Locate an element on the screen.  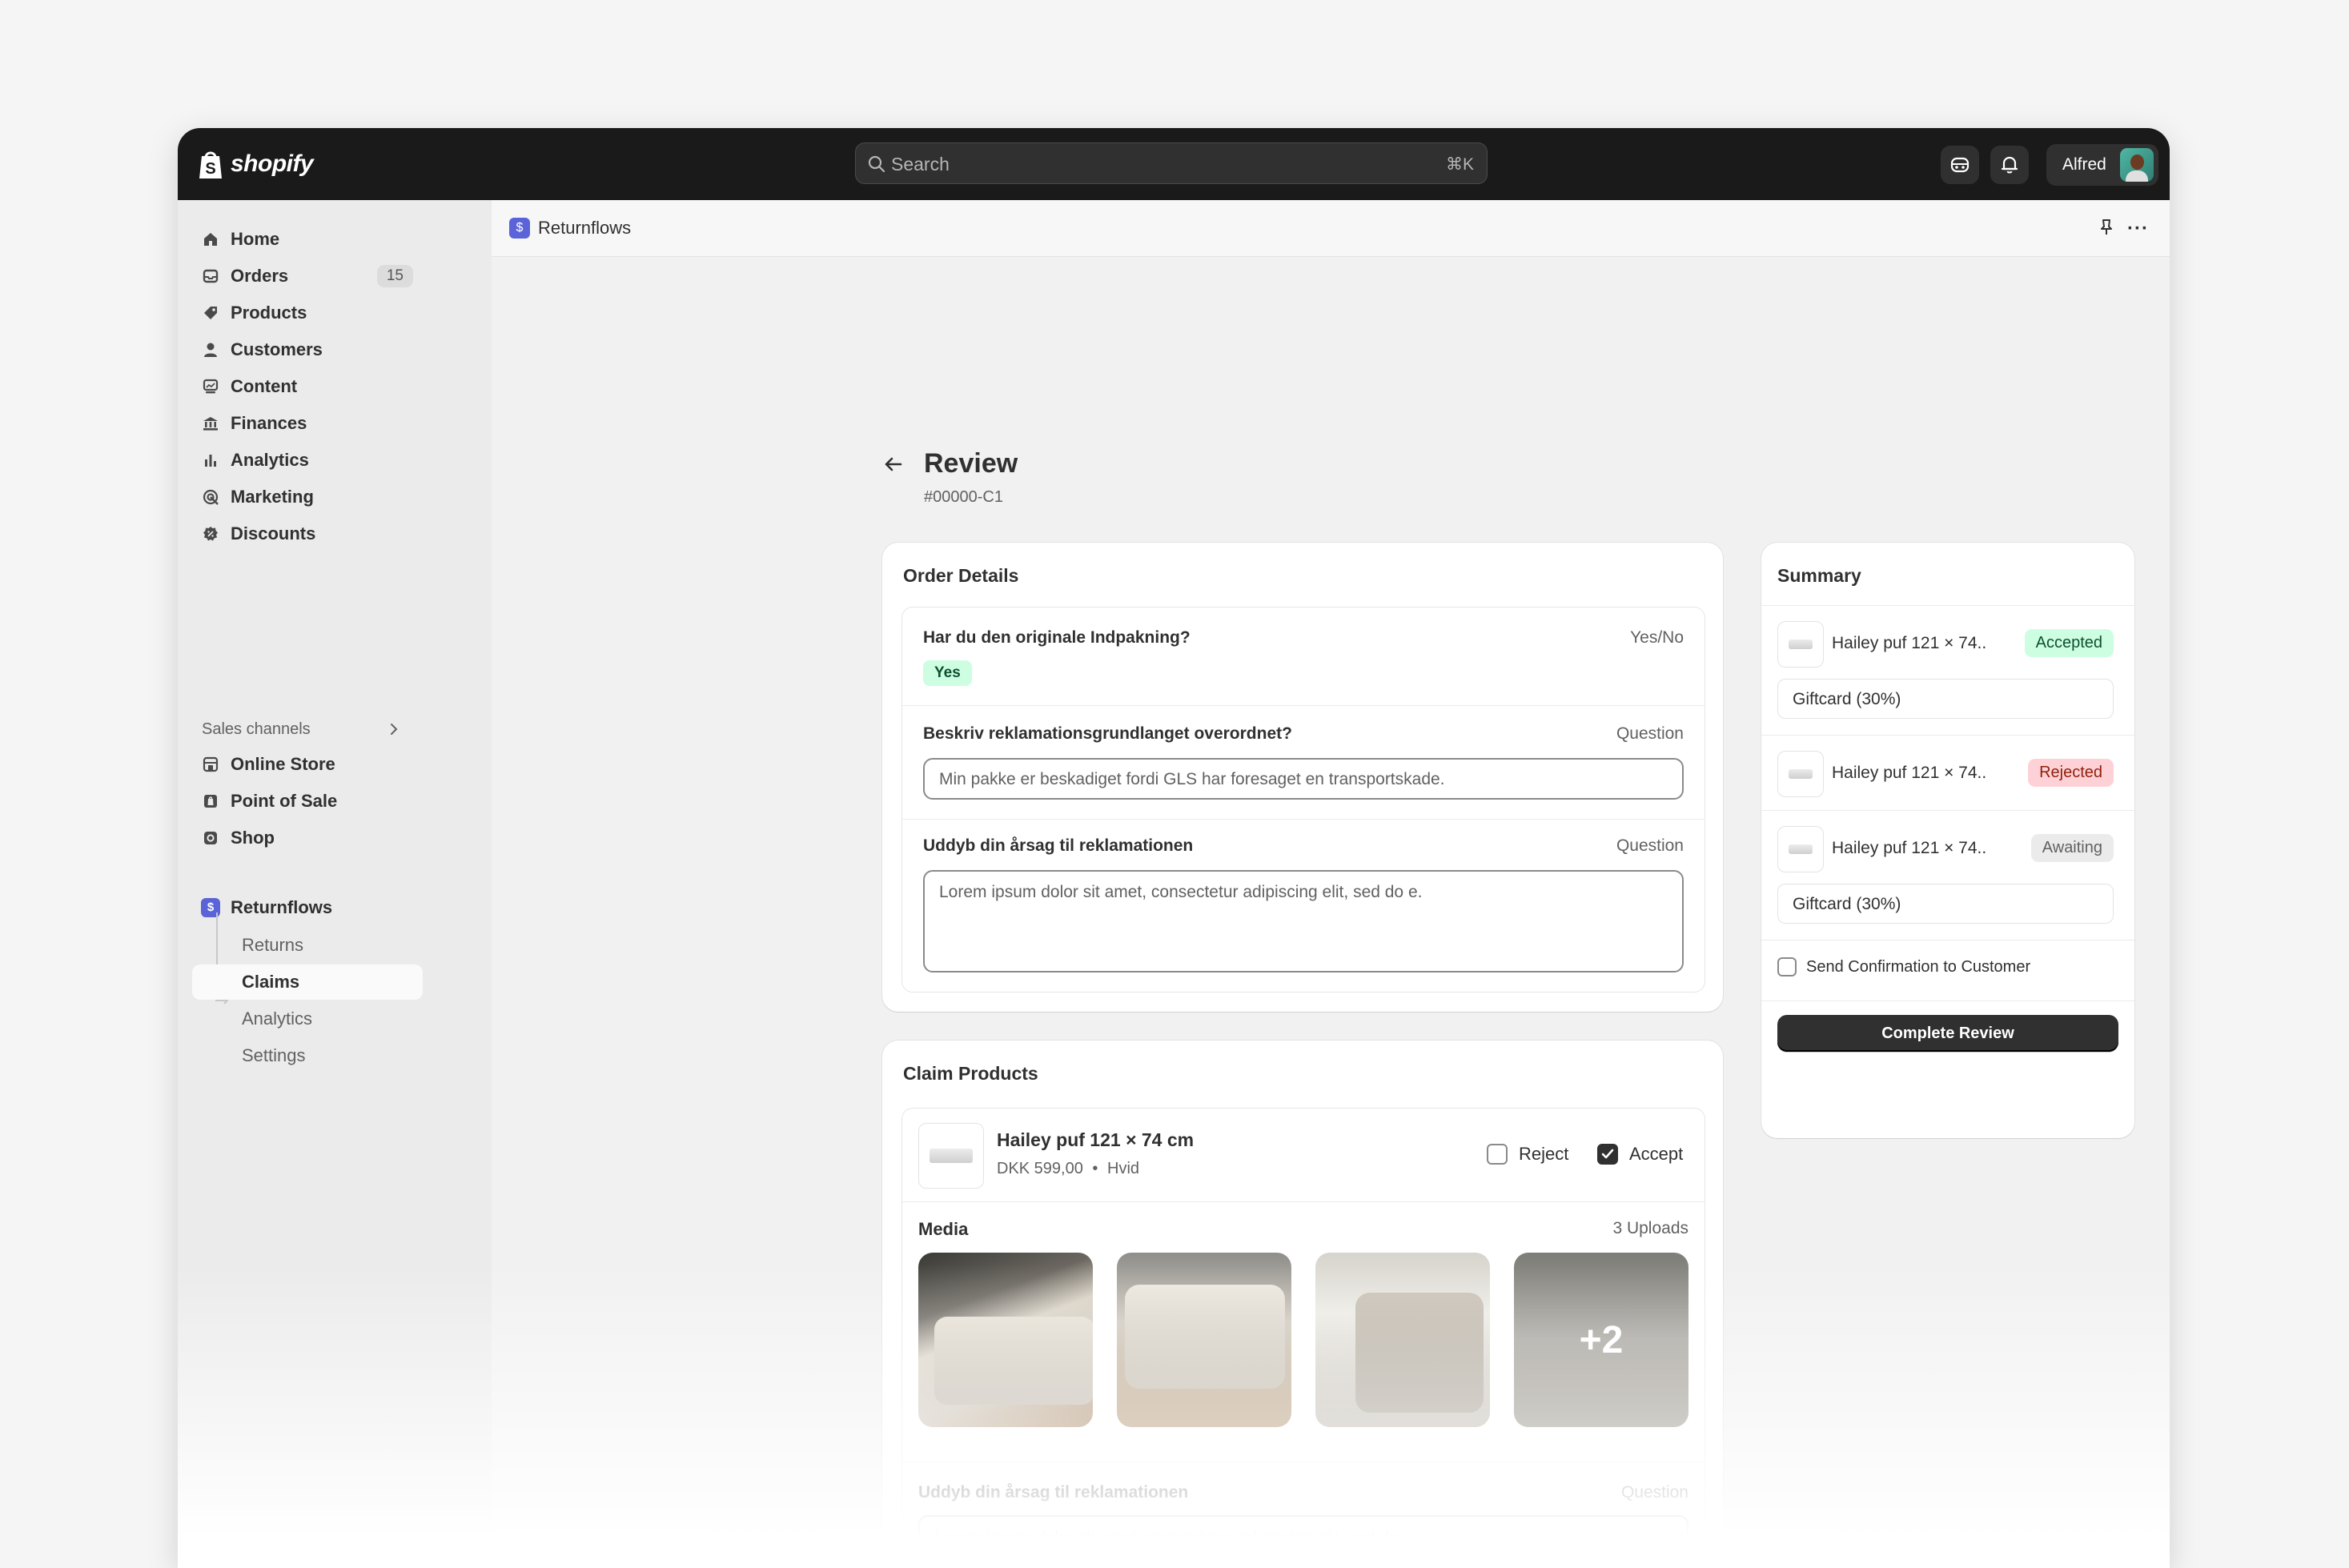
question-type: Yes/No is located at coordinates (1657, 637).